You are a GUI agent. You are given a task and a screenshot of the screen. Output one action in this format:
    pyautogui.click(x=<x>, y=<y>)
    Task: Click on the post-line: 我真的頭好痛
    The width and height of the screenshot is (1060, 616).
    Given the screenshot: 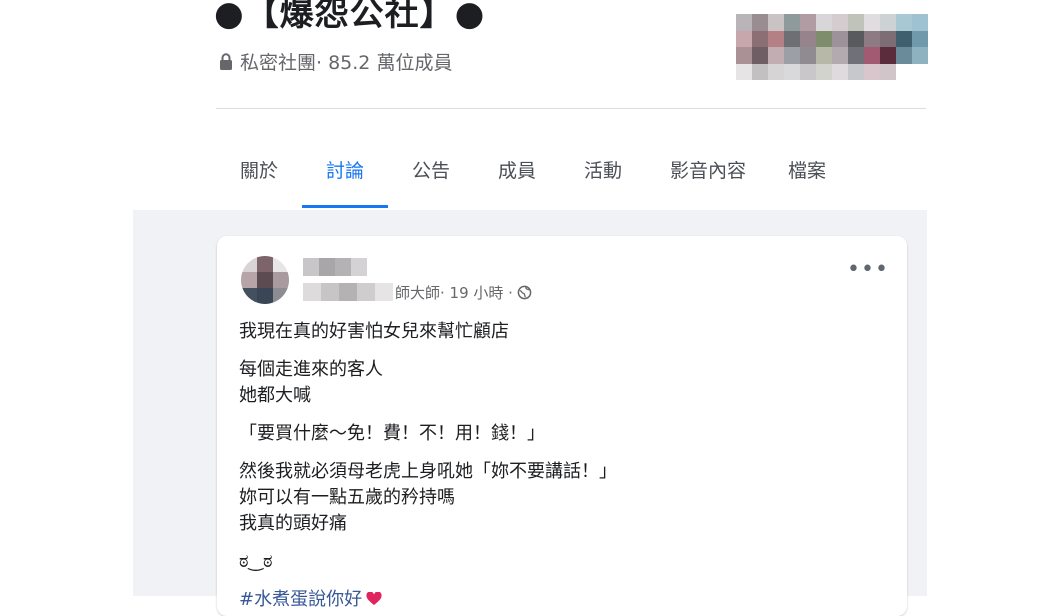 What is the action you would take?
    pyautogui.click(x=293, y=523)
    